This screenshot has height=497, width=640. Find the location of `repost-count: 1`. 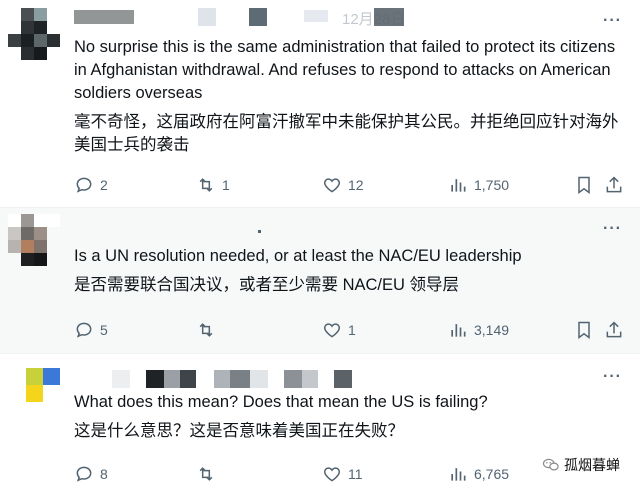

repost-count: 1 is located at coordinates (226, 185).